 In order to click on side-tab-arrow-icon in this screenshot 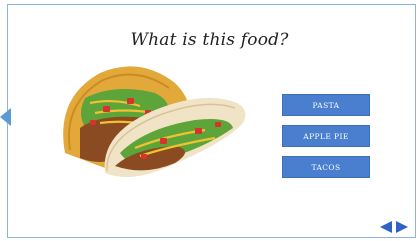, I will do `click(5, 117)`.